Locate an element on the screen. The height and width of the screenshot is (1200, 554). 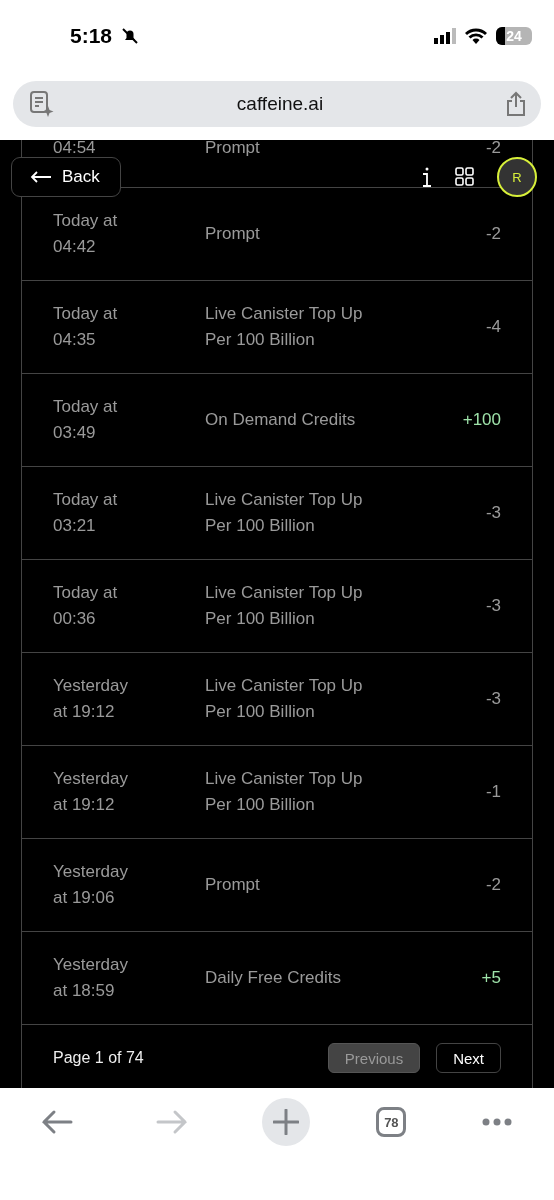
page-sparkle-icon is located at coordinates (42, 104).